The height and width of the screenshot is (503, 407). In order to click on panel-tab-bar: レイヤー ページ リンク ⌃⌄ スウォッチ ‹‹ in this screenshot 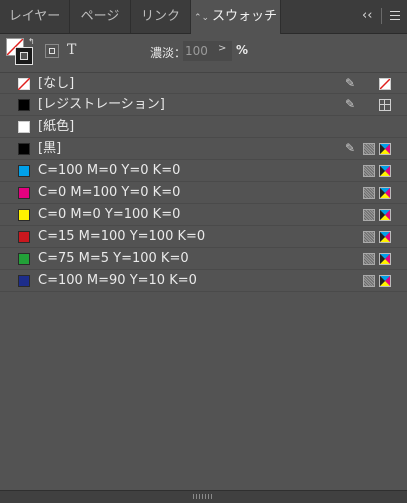, I will do `click(203, 17)`.